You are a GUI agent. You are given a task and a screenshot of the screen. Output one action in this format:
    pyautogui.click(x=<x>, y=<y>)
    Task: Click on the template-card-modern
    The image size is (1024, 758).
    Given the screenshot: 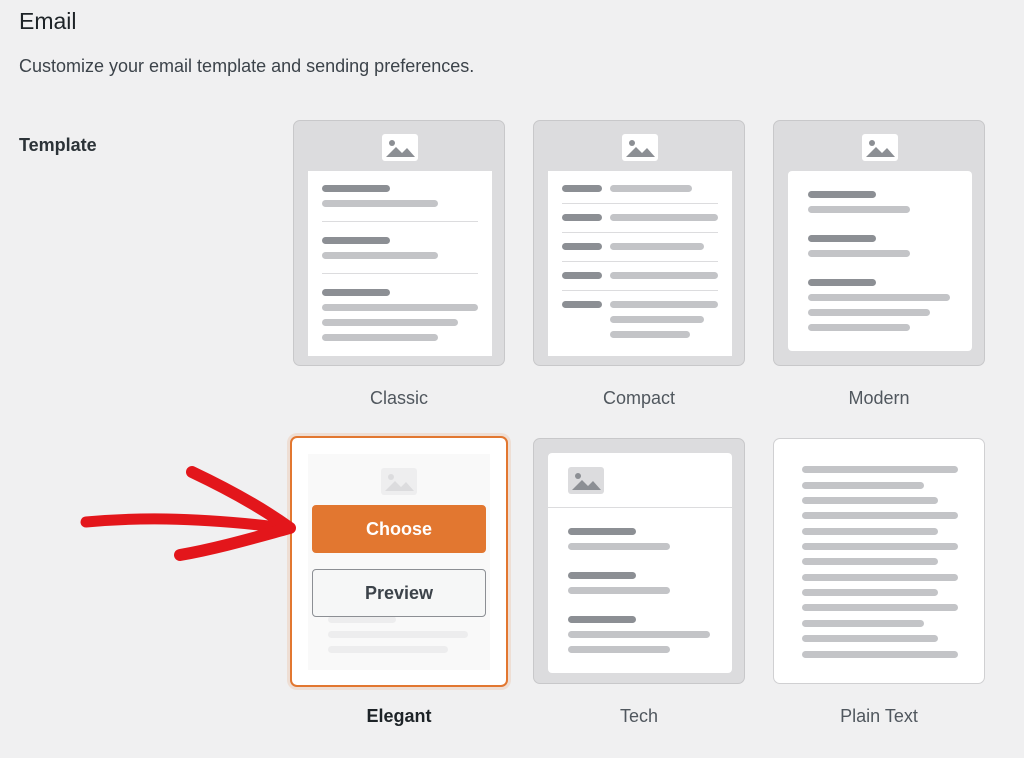 What is the action you would take?
    pyautogui.click(x=879, y=243)
    